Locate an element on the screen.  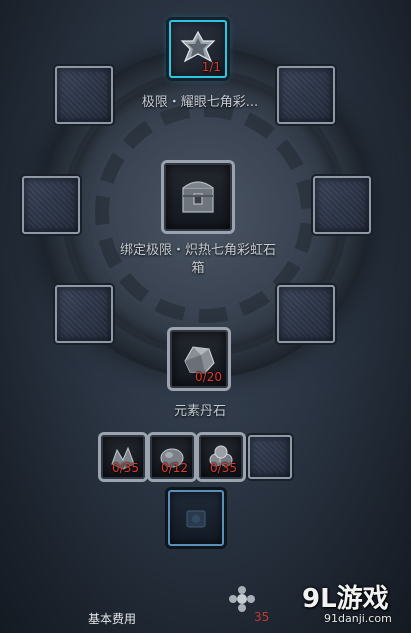
sub-material-slot-1: 0/35 is located at coordinates (123, 457).